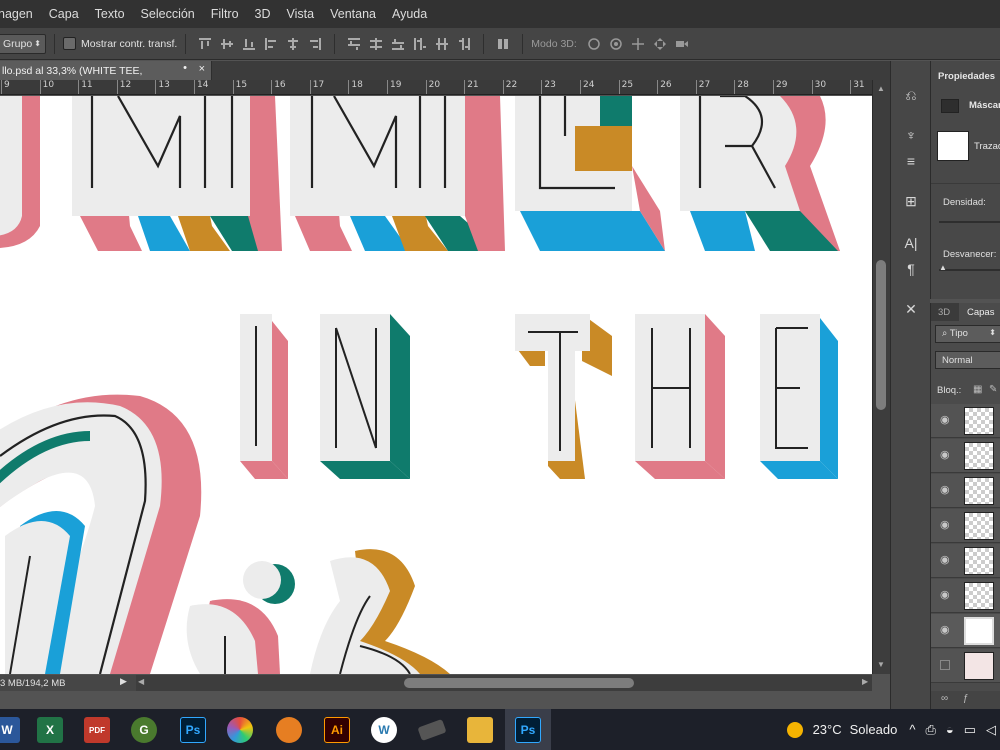 This screenshot has width=1000, height=750. Describe the element at coordinates (249, 44) in the screenshot. I see `align-bottom-icon` at that location.